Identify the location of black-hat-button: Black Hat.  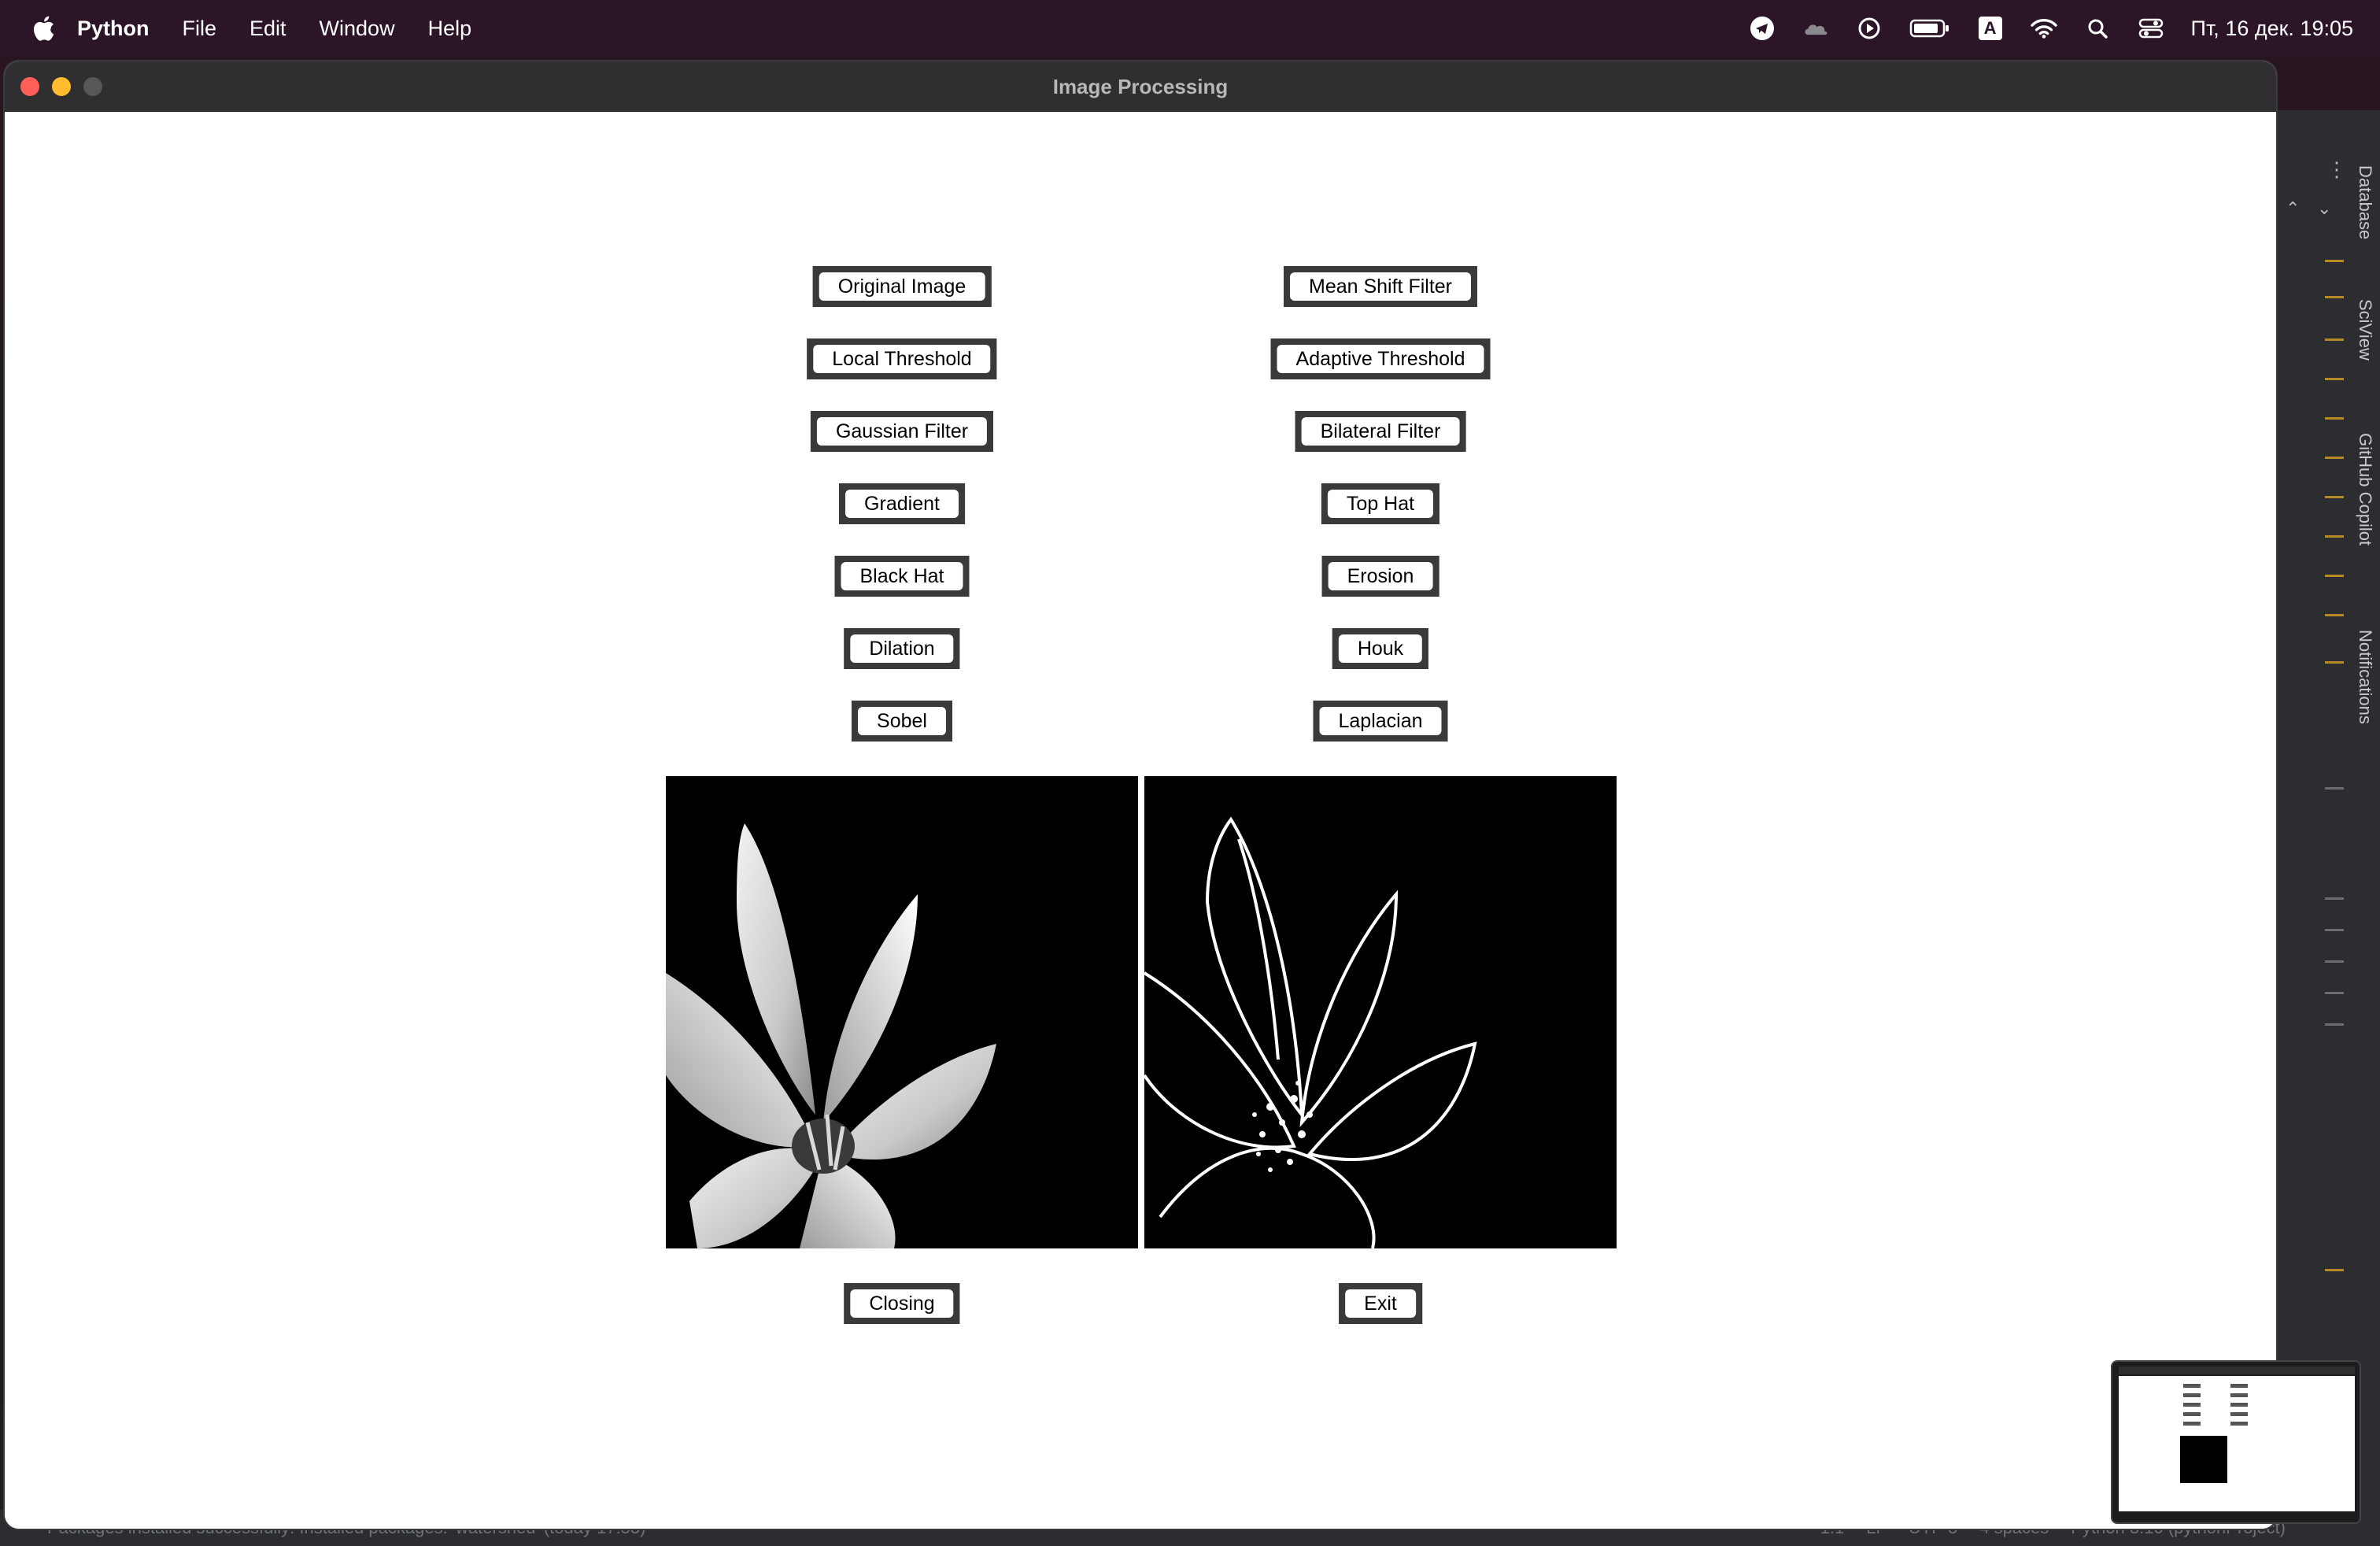
(902, 576).